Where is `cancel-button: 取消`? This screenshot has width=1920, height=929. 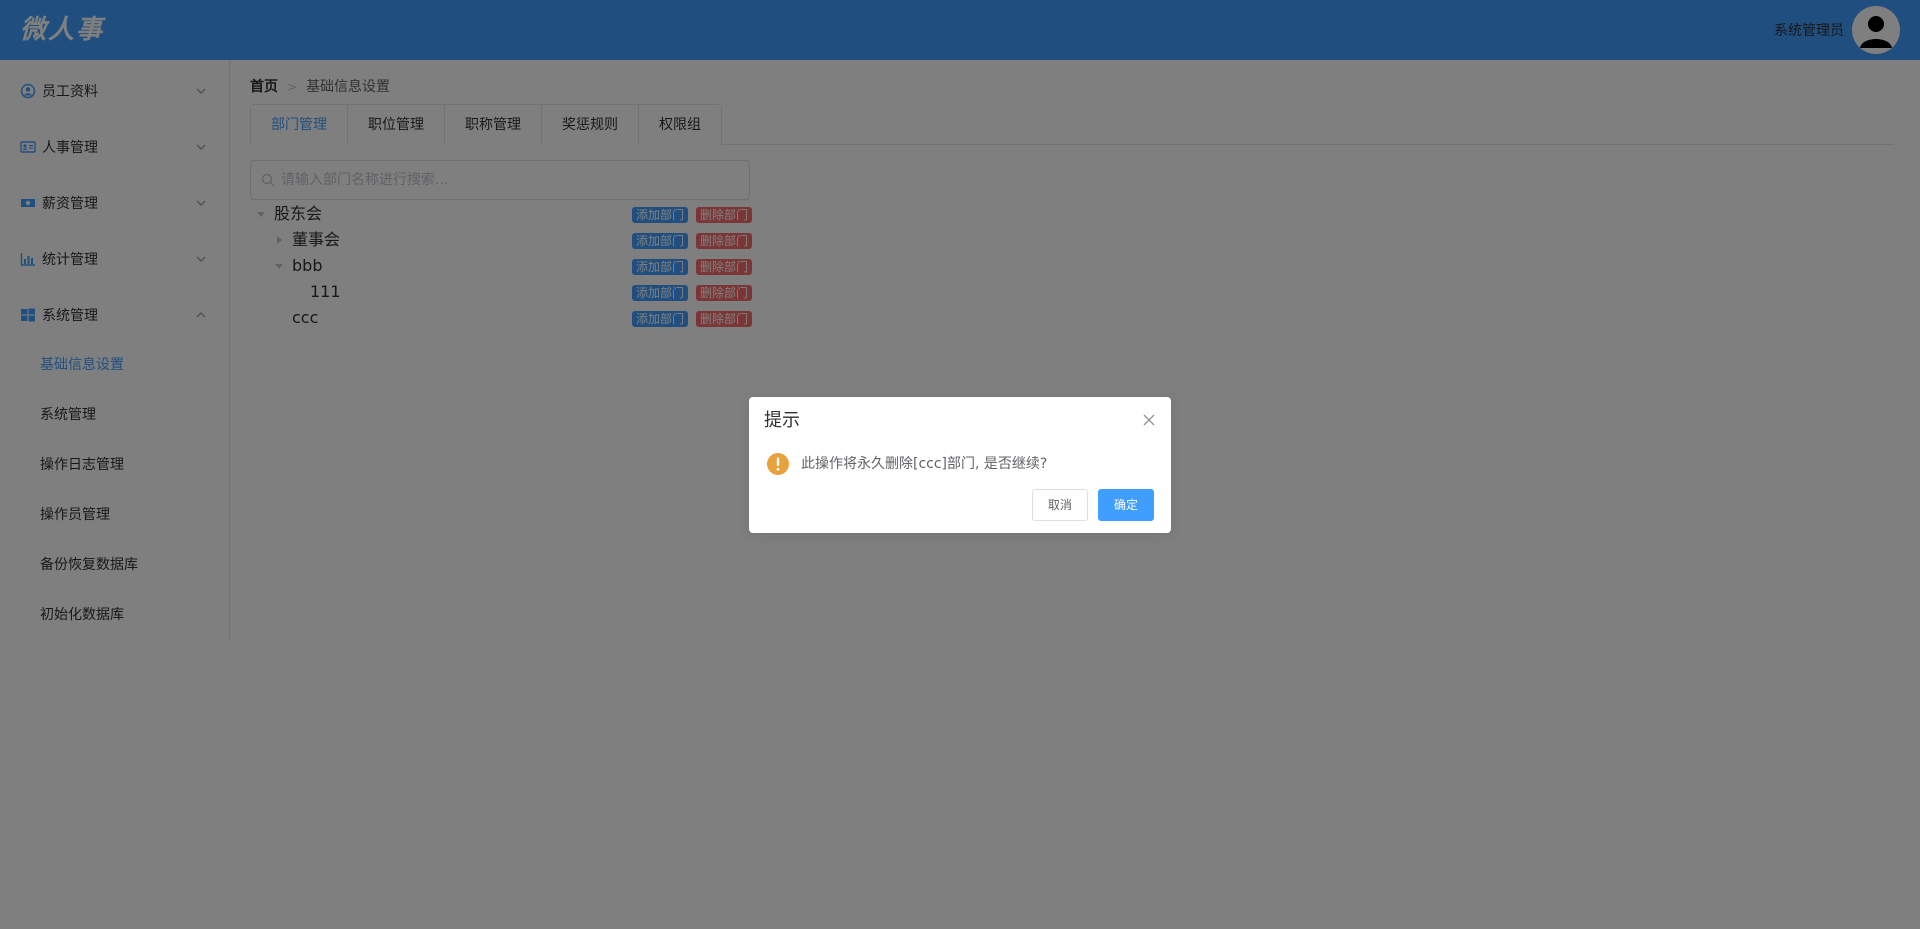
cancel-button: 取消 is located at coordinates (1060, 505).